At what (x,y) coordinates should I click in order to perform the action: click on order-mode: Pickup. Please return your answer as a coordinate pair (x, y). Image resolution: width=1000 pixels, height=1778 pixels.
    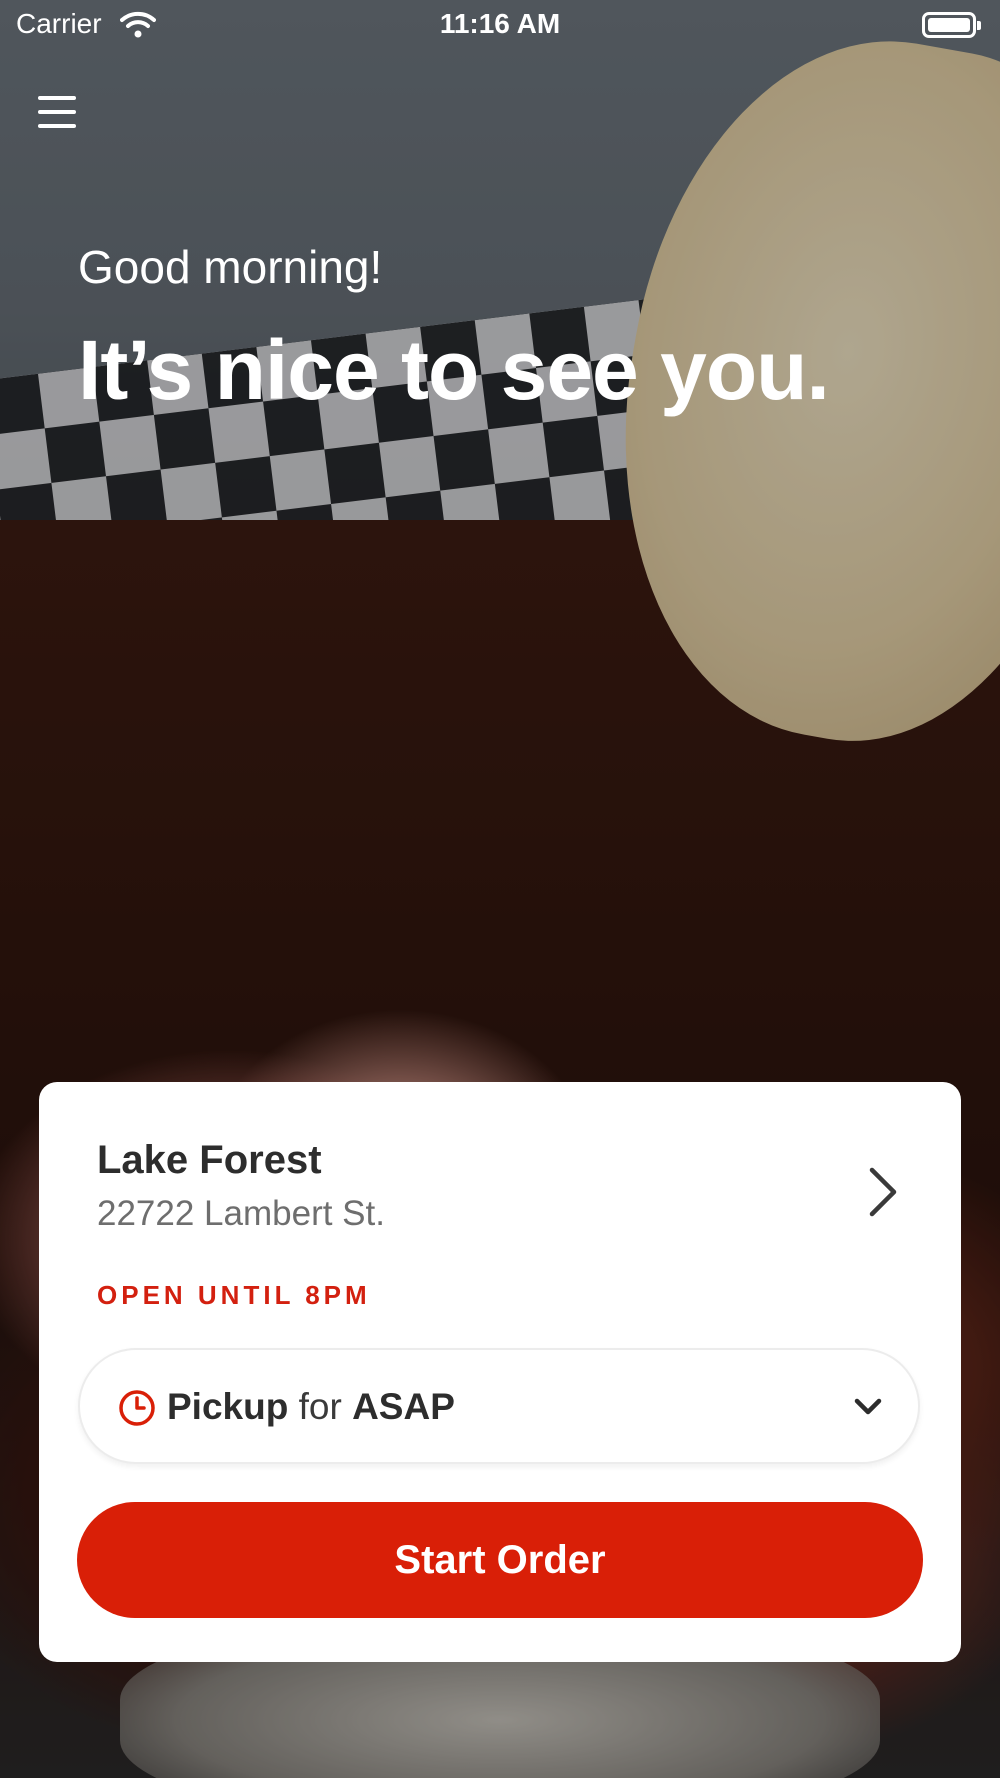
    Looking at the image, I should click on (228, 1406).